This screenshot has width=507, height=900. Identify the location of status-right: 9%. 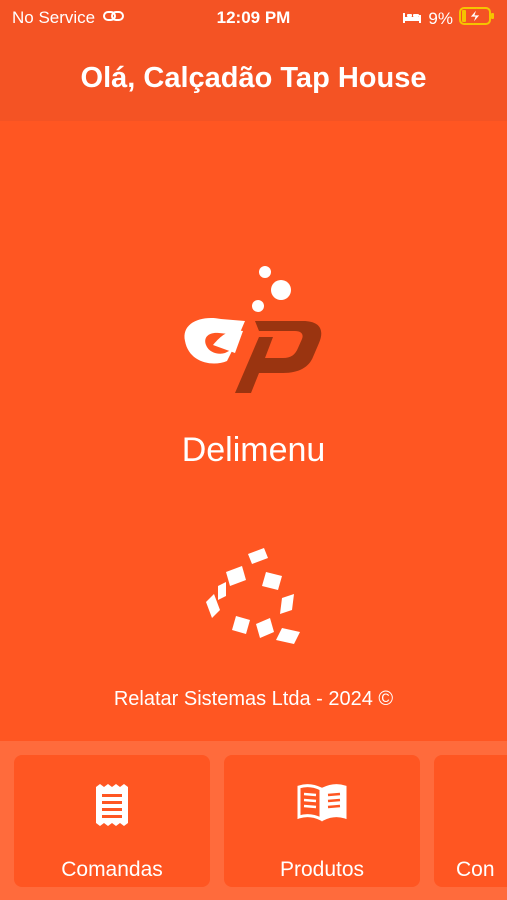
(448, 18).